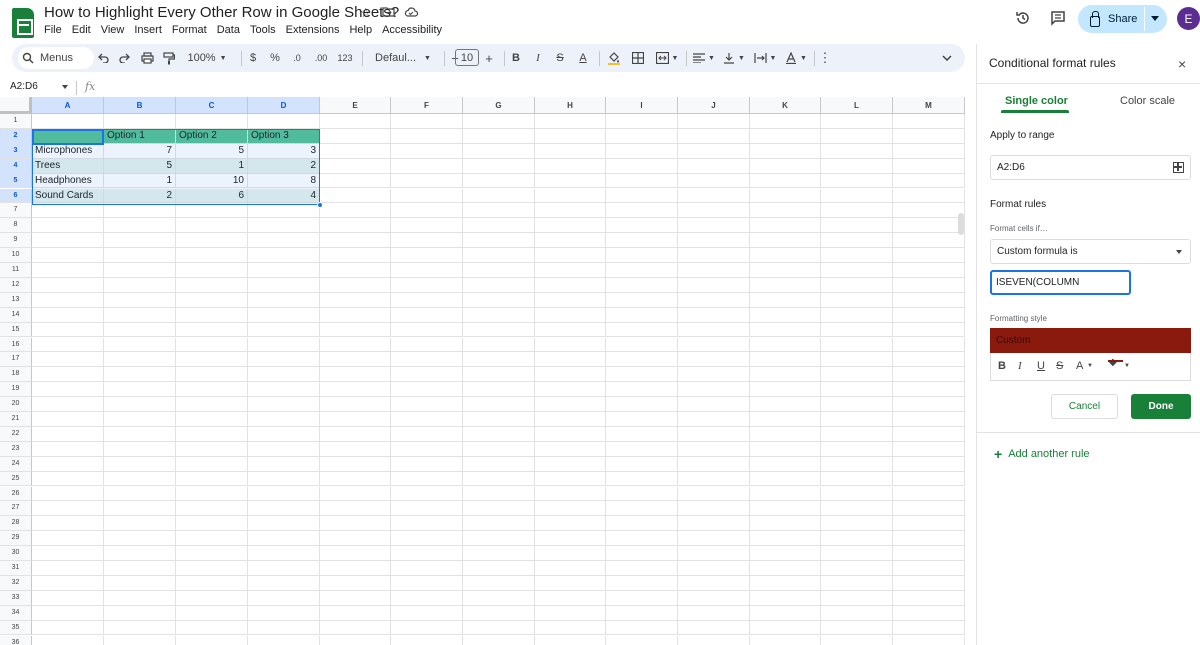  Describe the element at coordinates (207, 58) in the screenshot. I see `zoom-select: 100% ▼` at that location.